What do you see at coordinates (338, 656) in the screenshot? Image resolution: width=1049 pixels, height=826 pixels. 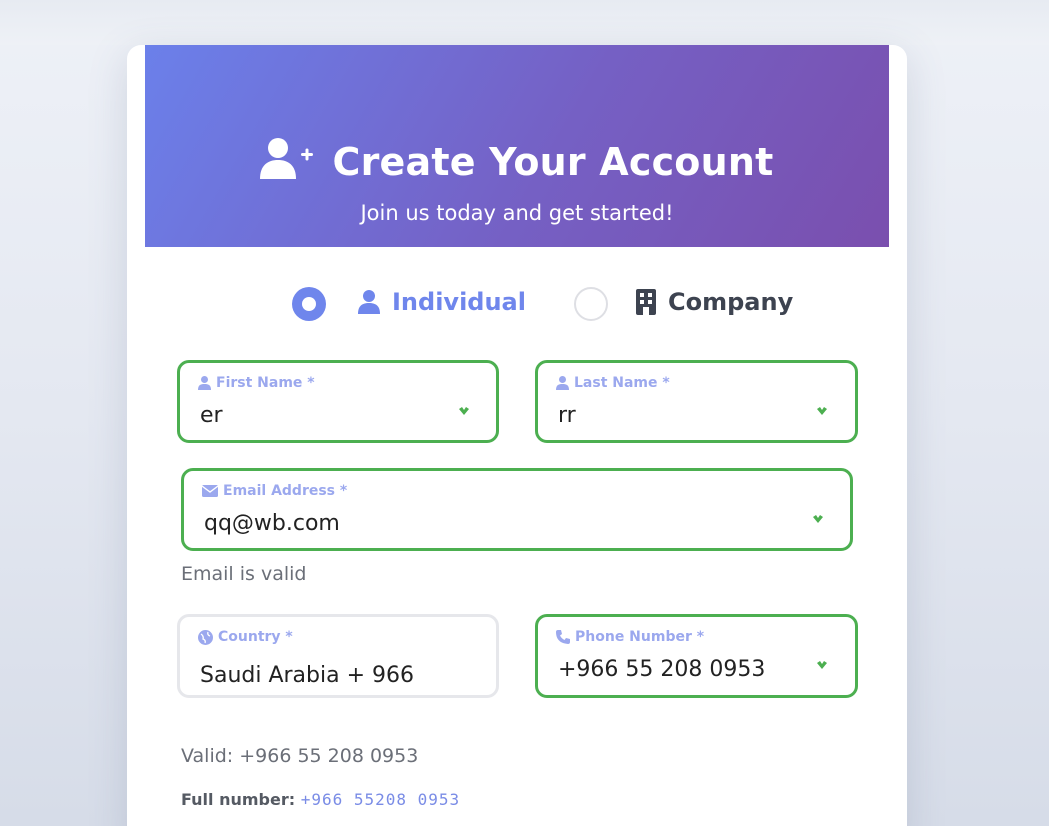 I see `country-field: Country * Saudi Arabia + 966` at bounding box center [338, 656].